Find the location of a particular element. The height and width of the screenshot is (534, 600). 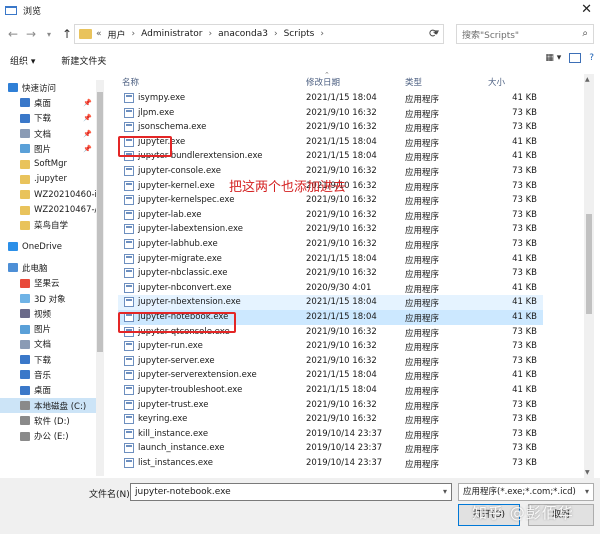

organize-button: 组织 ▾ is located at coordinates (22, 60).